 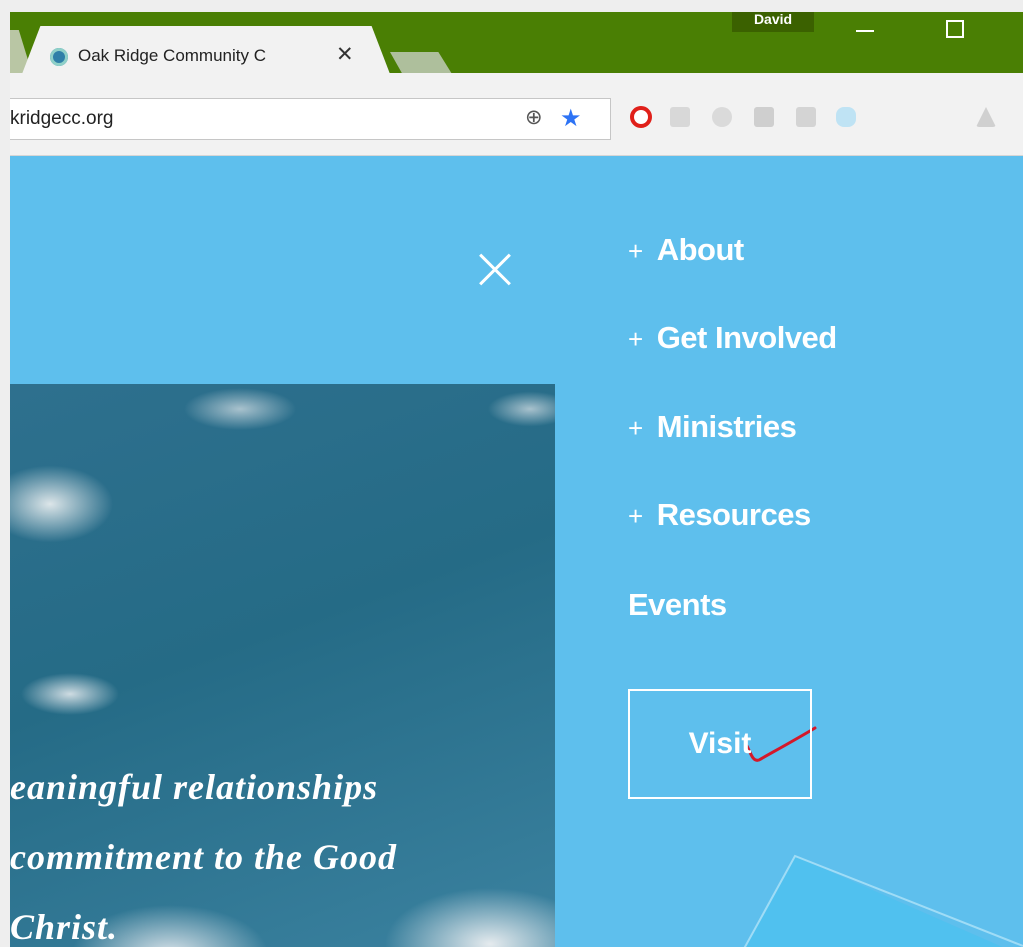 I want to click on google-plus-extension-icon, so click(x=680, y=117).